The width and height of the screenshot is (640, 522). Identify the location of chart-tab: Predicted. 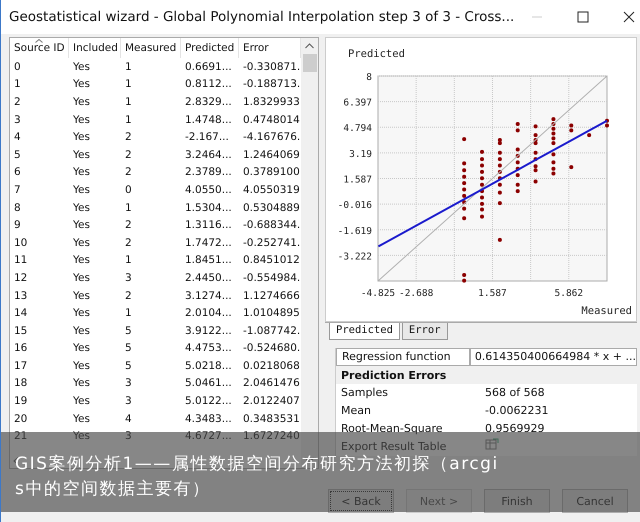
(364, 331).